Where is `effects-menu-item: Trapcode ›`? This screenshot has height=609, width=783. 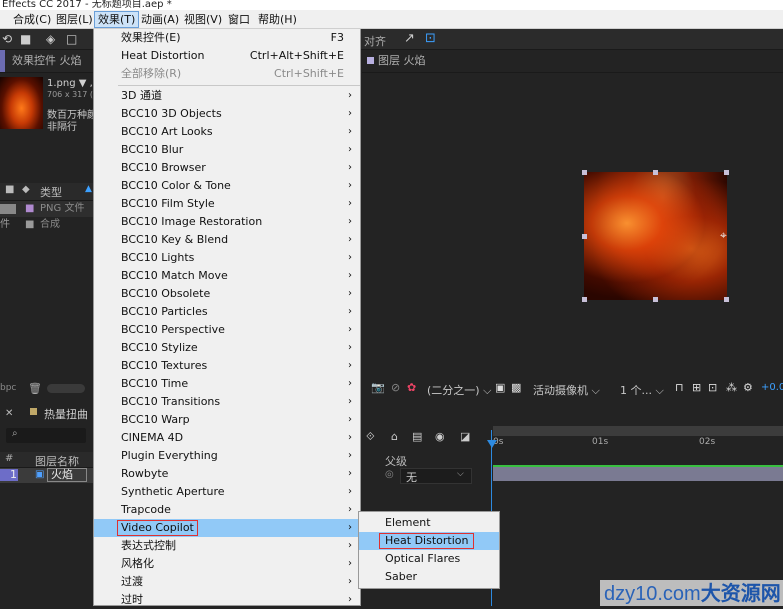
effects-menu-item: Trapcode › is located at coordinates (227, 510).